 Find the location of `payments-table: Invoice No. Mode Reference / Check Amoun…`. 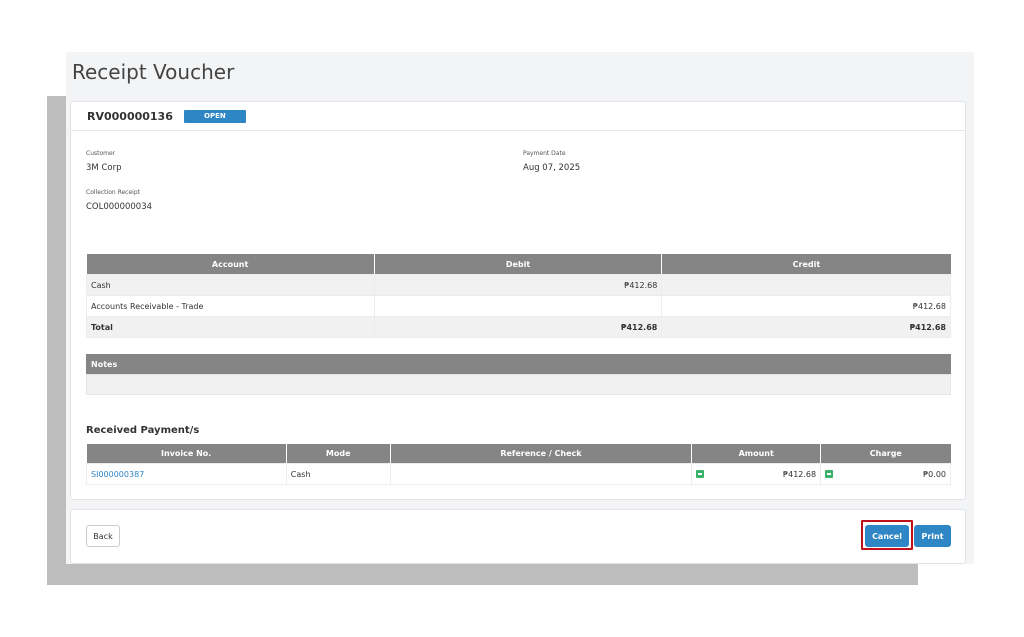

payments-table: Invoice No. Mode Reference / Check Amoun… is located at coordinates (518, 464).